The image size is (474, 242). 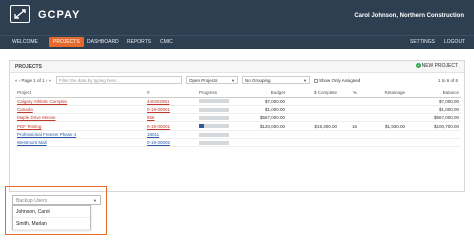 What do you see at coordinates (262, 93) in the screenshot?
I see `col-budget: Budget` at bounding box center [262, 93].